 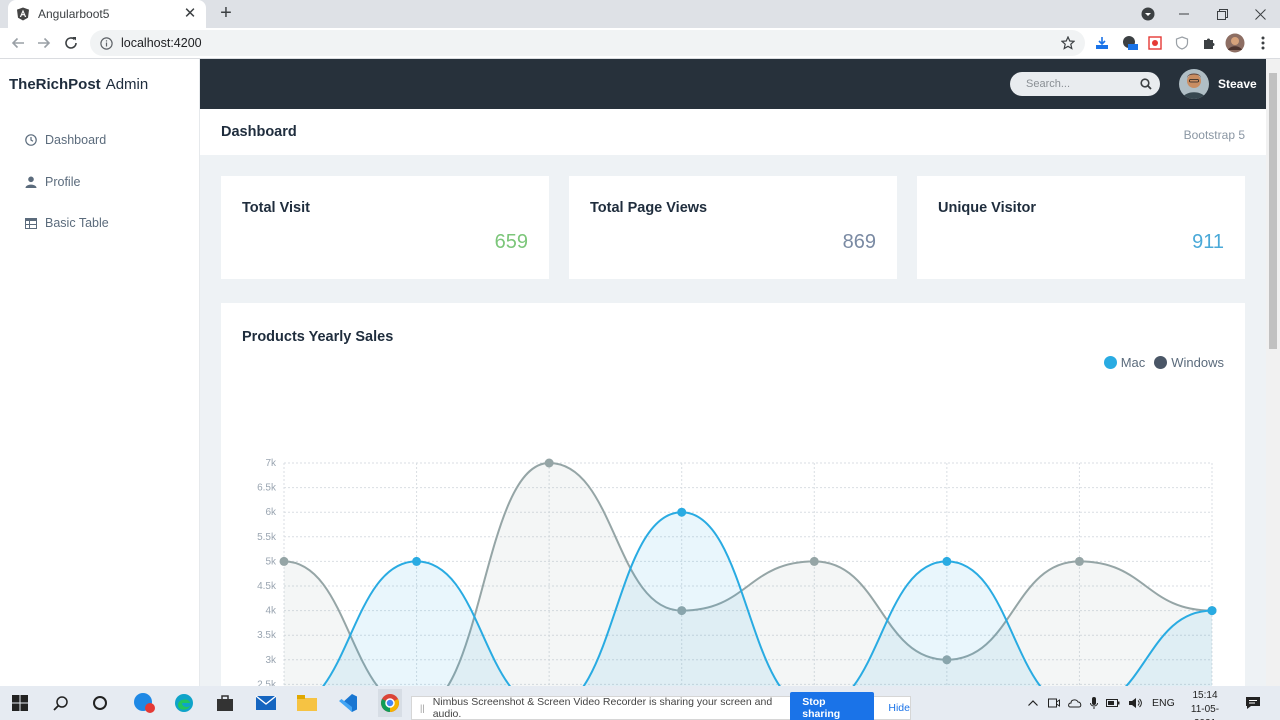 What do you see at coordinates (1194, 84) in the screenshot?
I see `avatar` at bounding box center [1194, 84].